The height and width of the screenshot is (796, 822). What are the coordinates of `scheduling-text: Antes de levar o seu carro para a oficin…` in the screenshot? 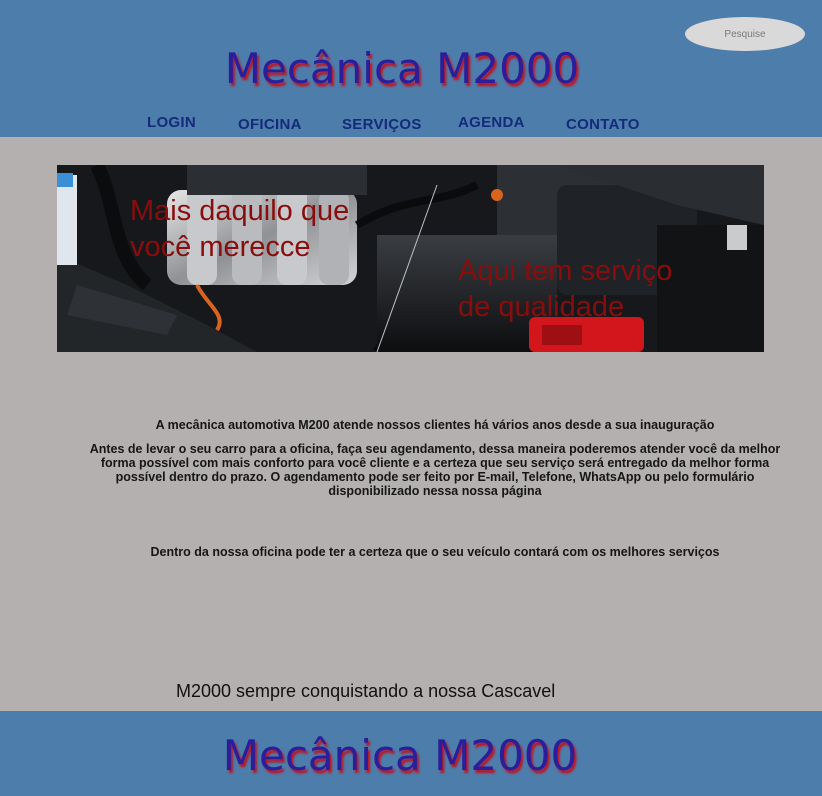 It's located at (435, 470).